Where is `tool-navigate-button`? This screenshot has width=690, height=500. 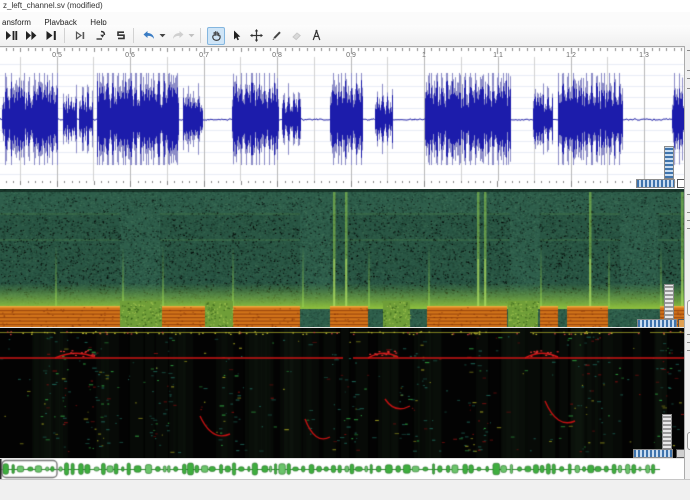 tool-navigate-button is located at coordinates (216, 35).